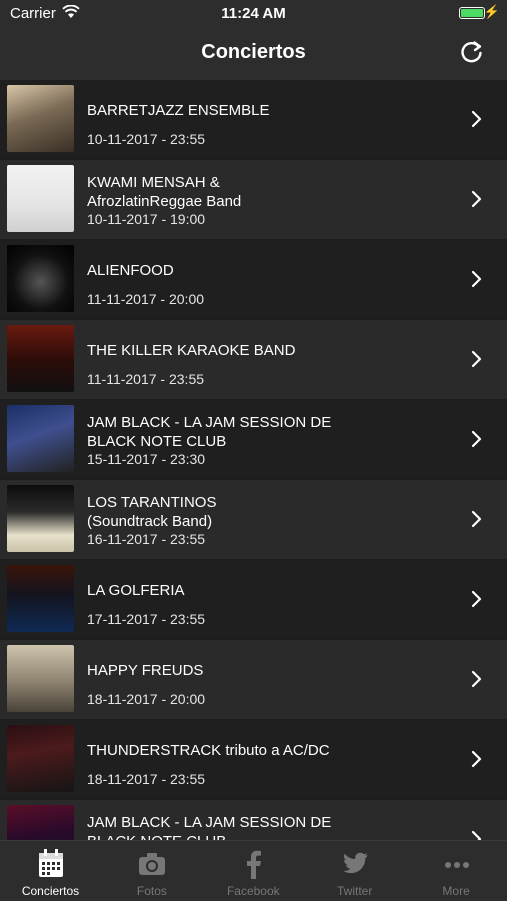 The image size is (507, 901). What do you see at coordinates (472, 52) in the screenshot?
I see `refresh-icon` at bounding box center [472, 52].